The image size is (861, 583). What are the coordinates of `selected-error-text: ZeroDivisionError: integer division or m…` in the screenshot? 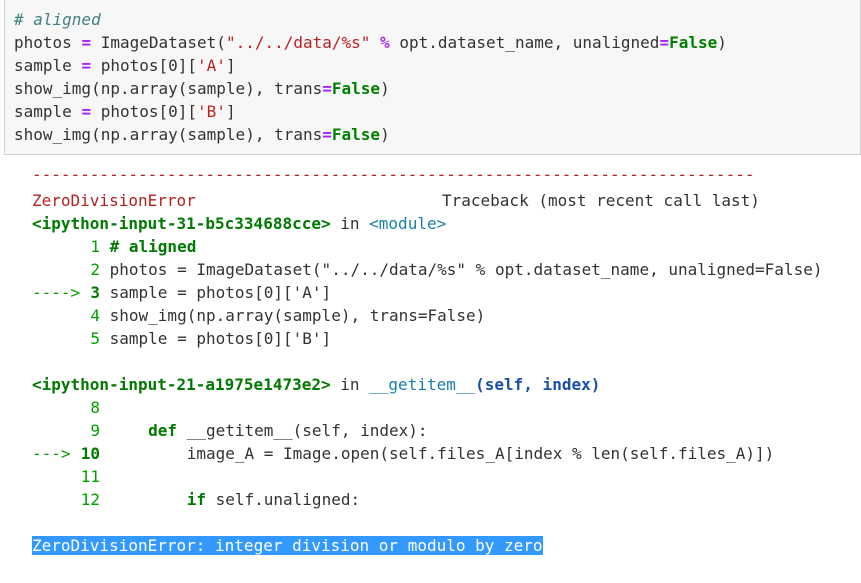 It's located at (287, 545).